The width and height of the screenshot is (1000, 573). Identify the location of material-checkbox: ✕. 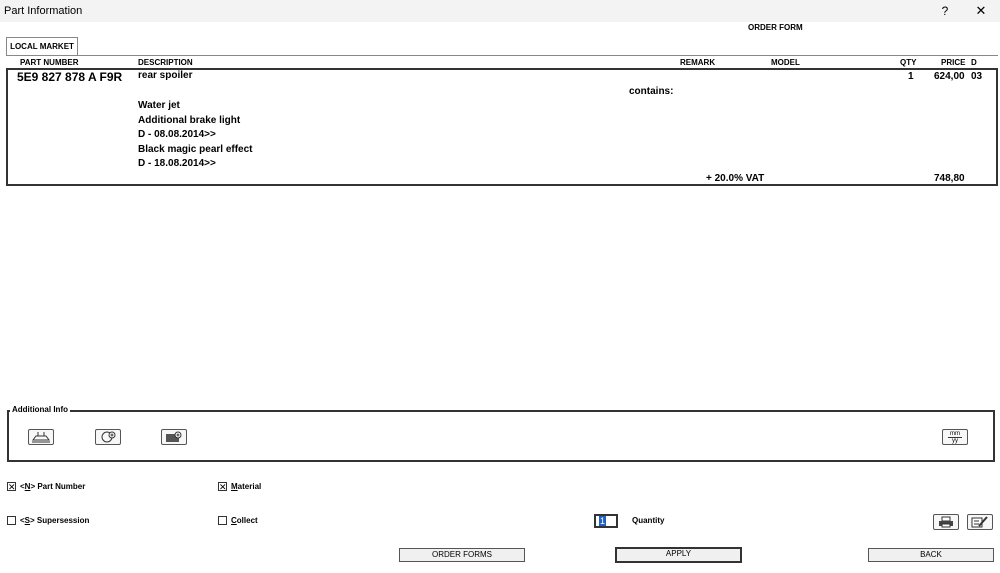
(222, 487).